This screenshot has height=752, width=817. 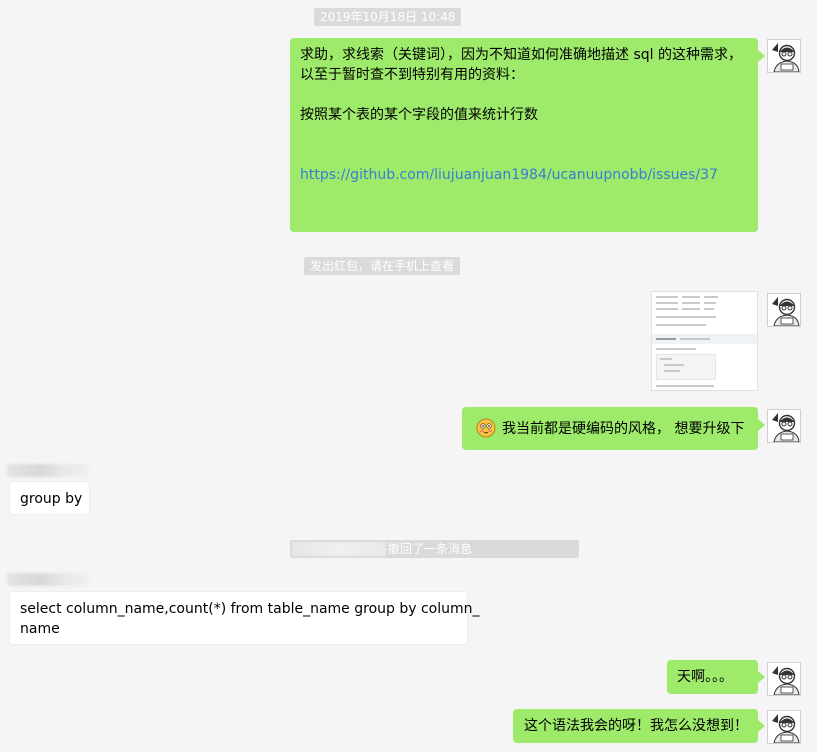 I want to click on timestamp-text: 2019年10月18日 10:48, so click(x=388, y=17).